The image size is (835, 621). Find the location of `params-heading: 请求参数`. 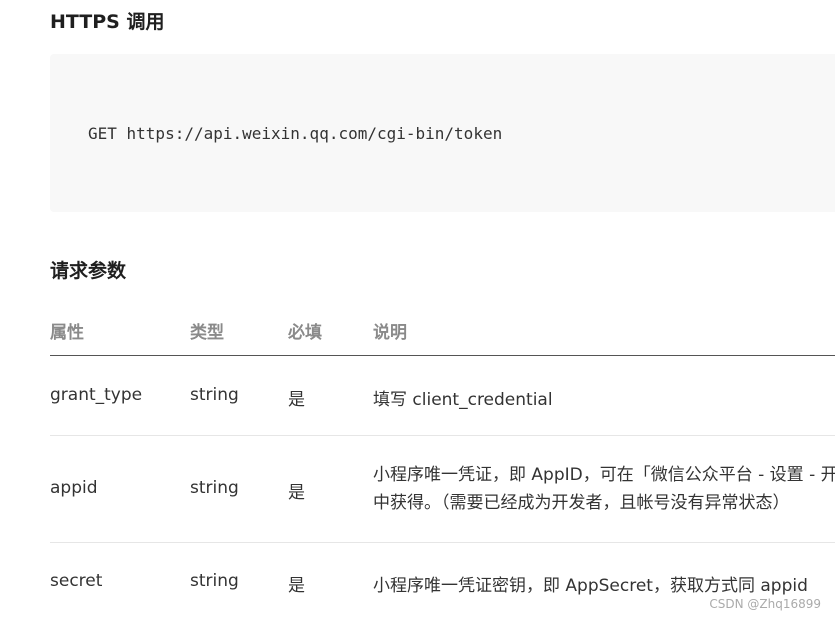

params-heading: 请求参数 is located at coordinates (88, 271).